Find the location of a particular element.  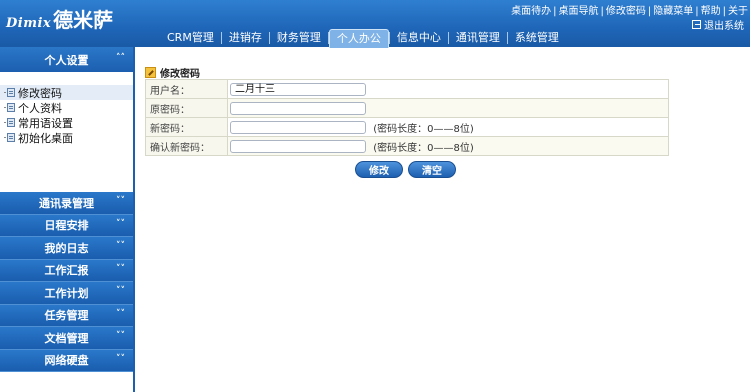

clear-button: 清空 is located at coordinates (432, 169).